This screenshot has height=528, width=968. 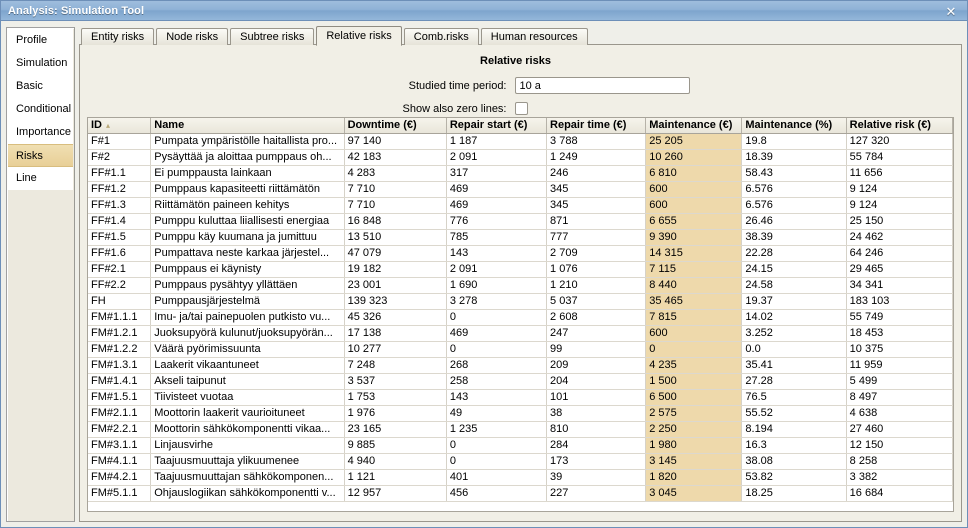 I want to click on column-header-downtime: Downtime (€), so click(x=395, y=126).